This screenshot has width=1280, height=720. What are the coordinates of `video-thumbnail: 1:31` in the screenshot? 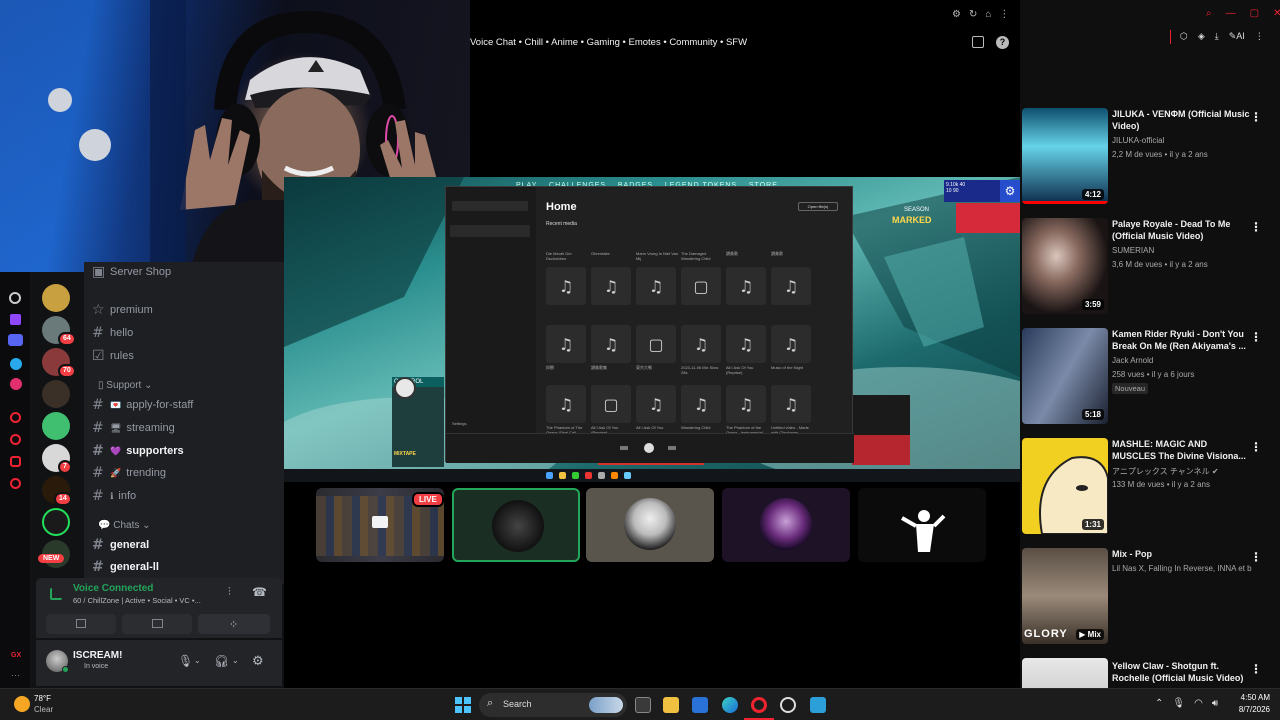 It's located at (1065, 486).